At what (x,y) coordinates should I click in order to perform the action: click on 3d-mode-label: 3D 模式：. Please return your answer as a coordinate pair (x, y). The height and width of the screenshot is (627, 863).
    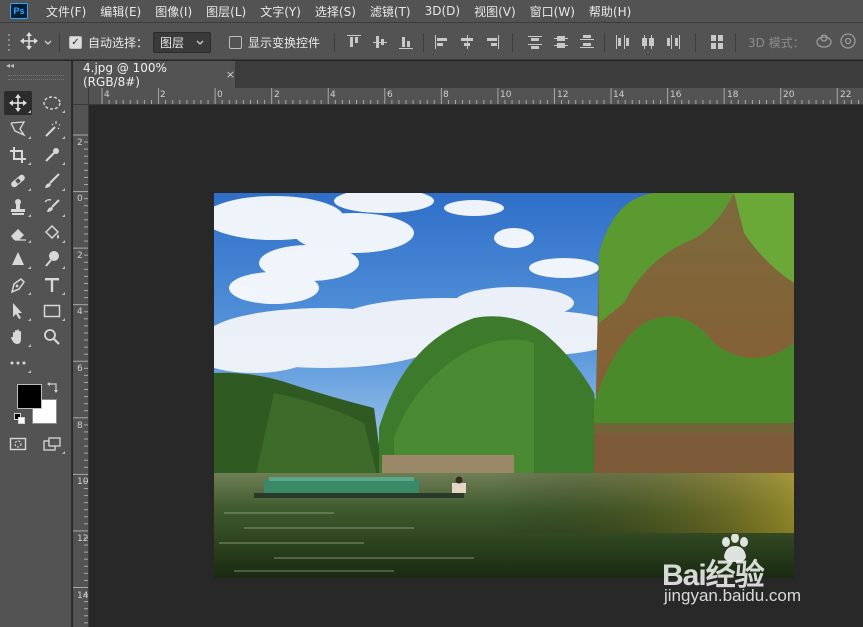
    Looking at the image, I should click on (776, 42).